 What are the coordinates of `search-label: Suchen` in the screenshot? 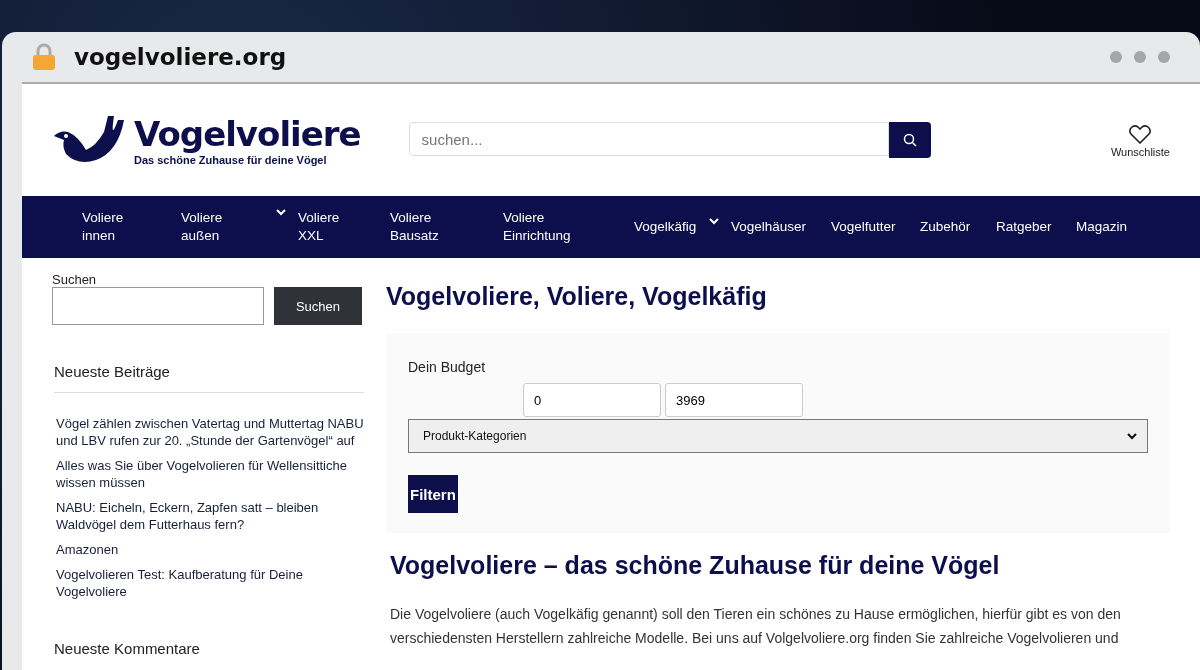 It's located at (75, 279).